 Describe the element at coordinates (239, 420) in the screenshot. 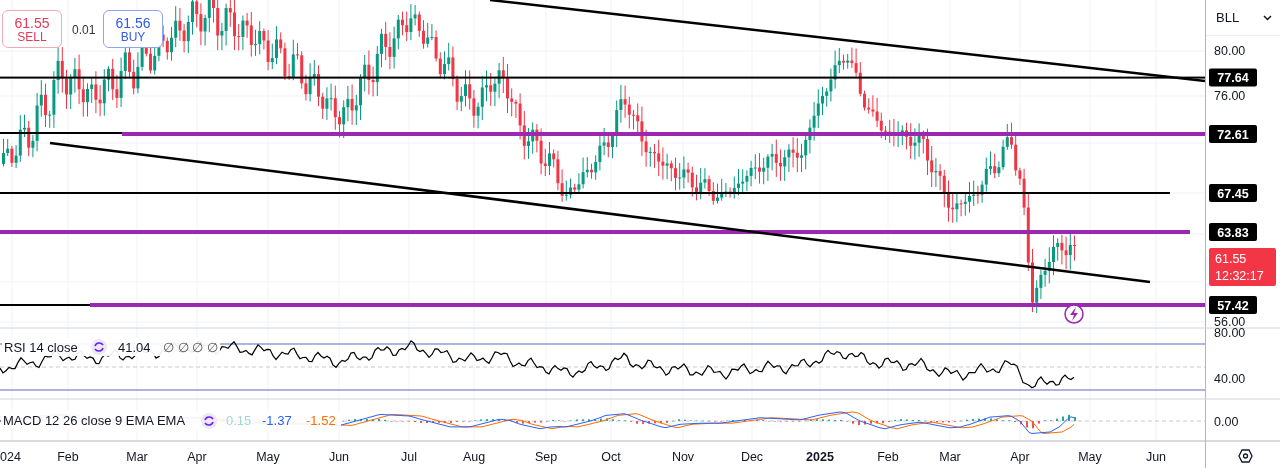

I see `indicator-value: 0.15` at that location.